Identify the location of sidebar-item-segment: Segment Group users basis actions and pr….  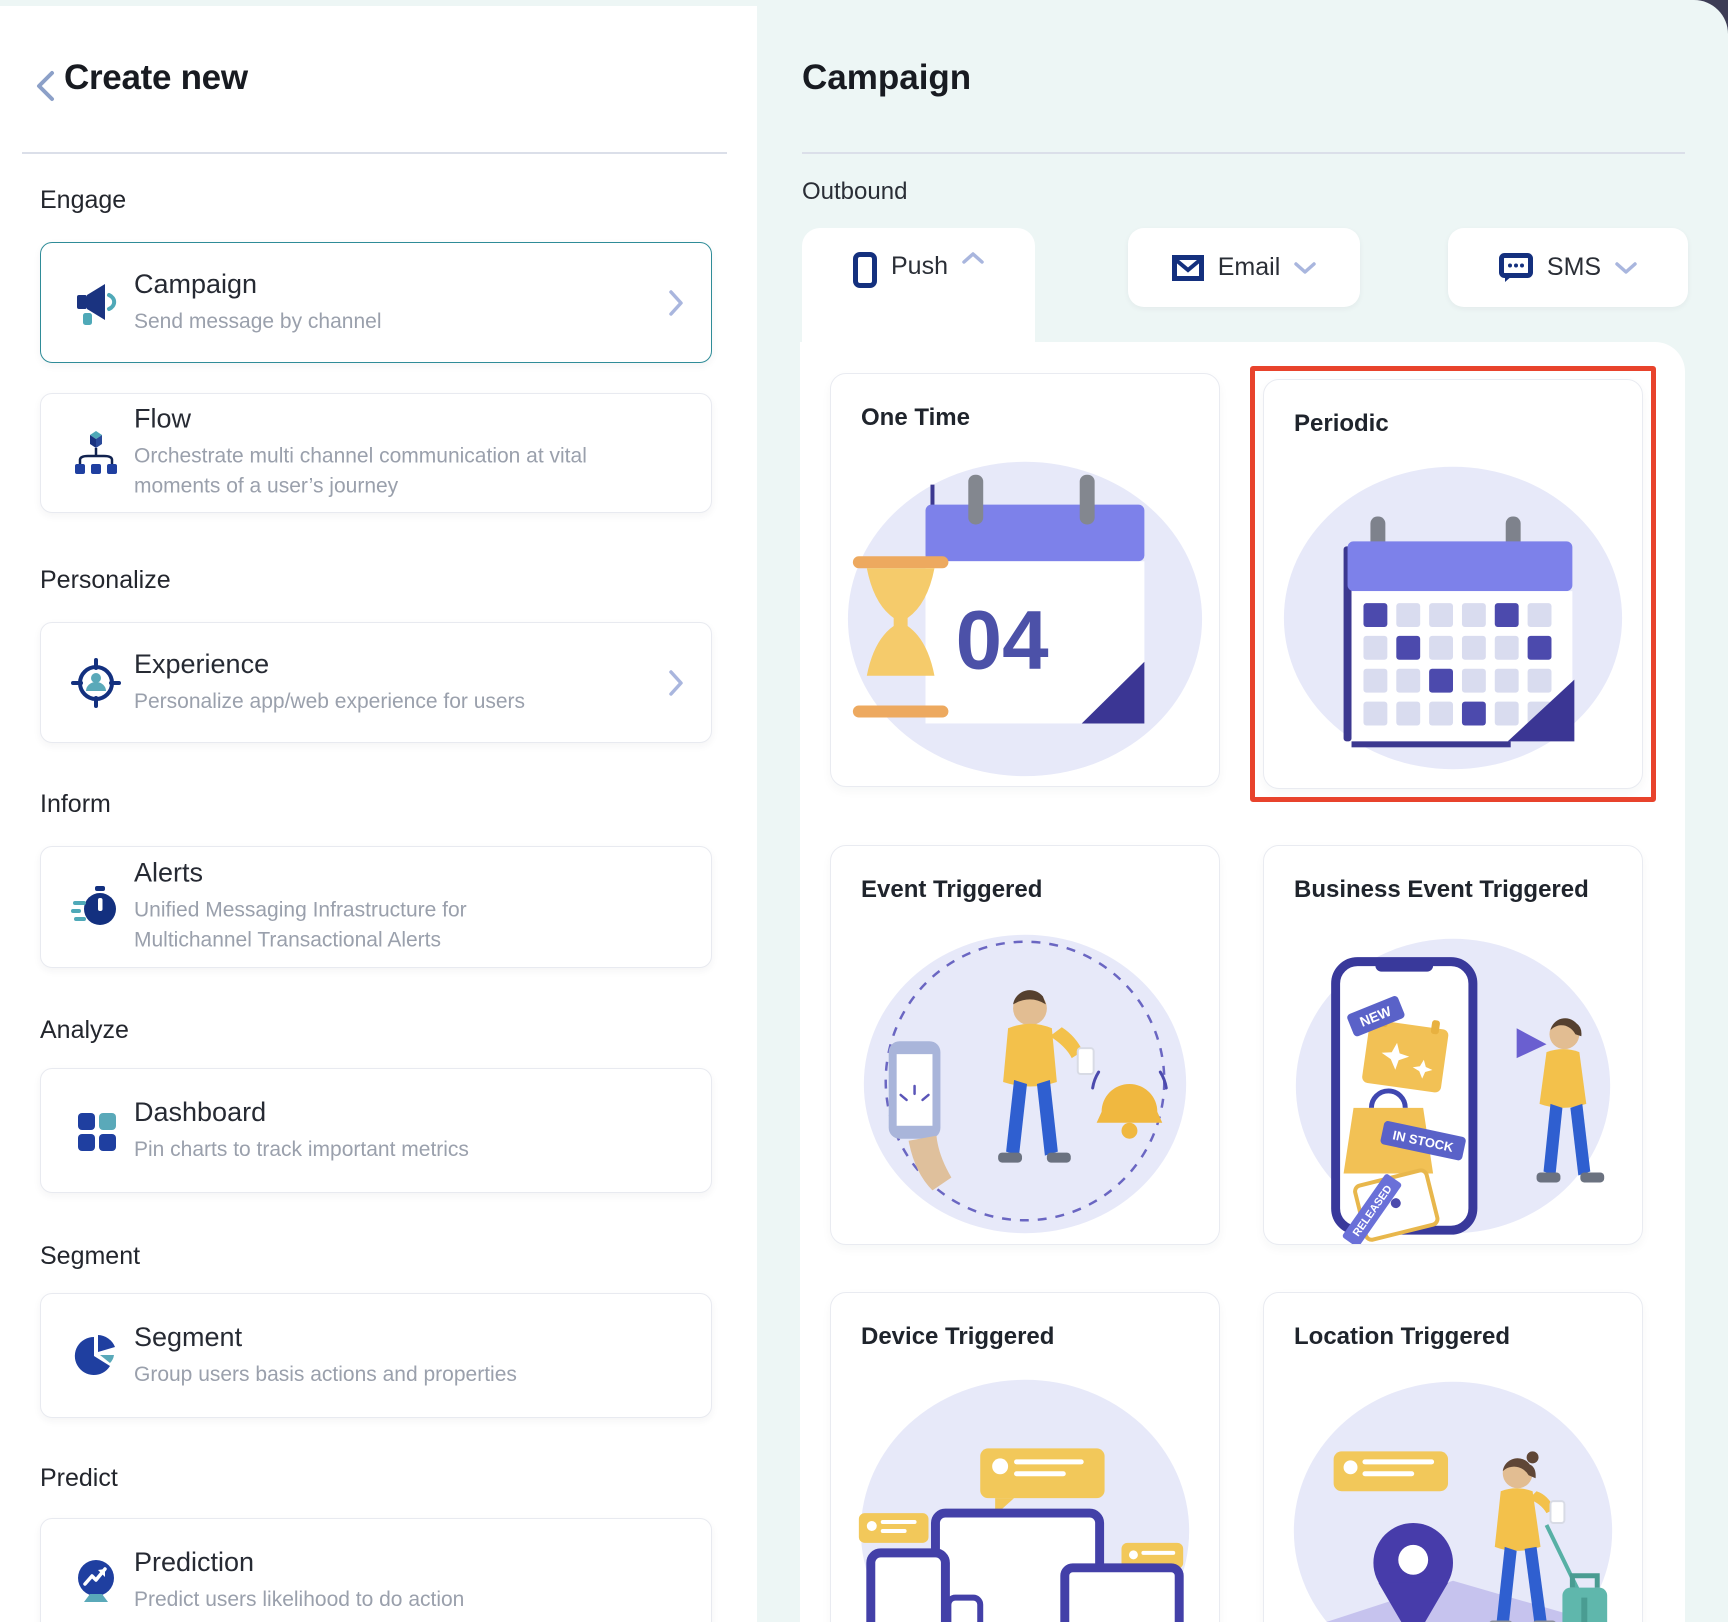
(376, 1355).